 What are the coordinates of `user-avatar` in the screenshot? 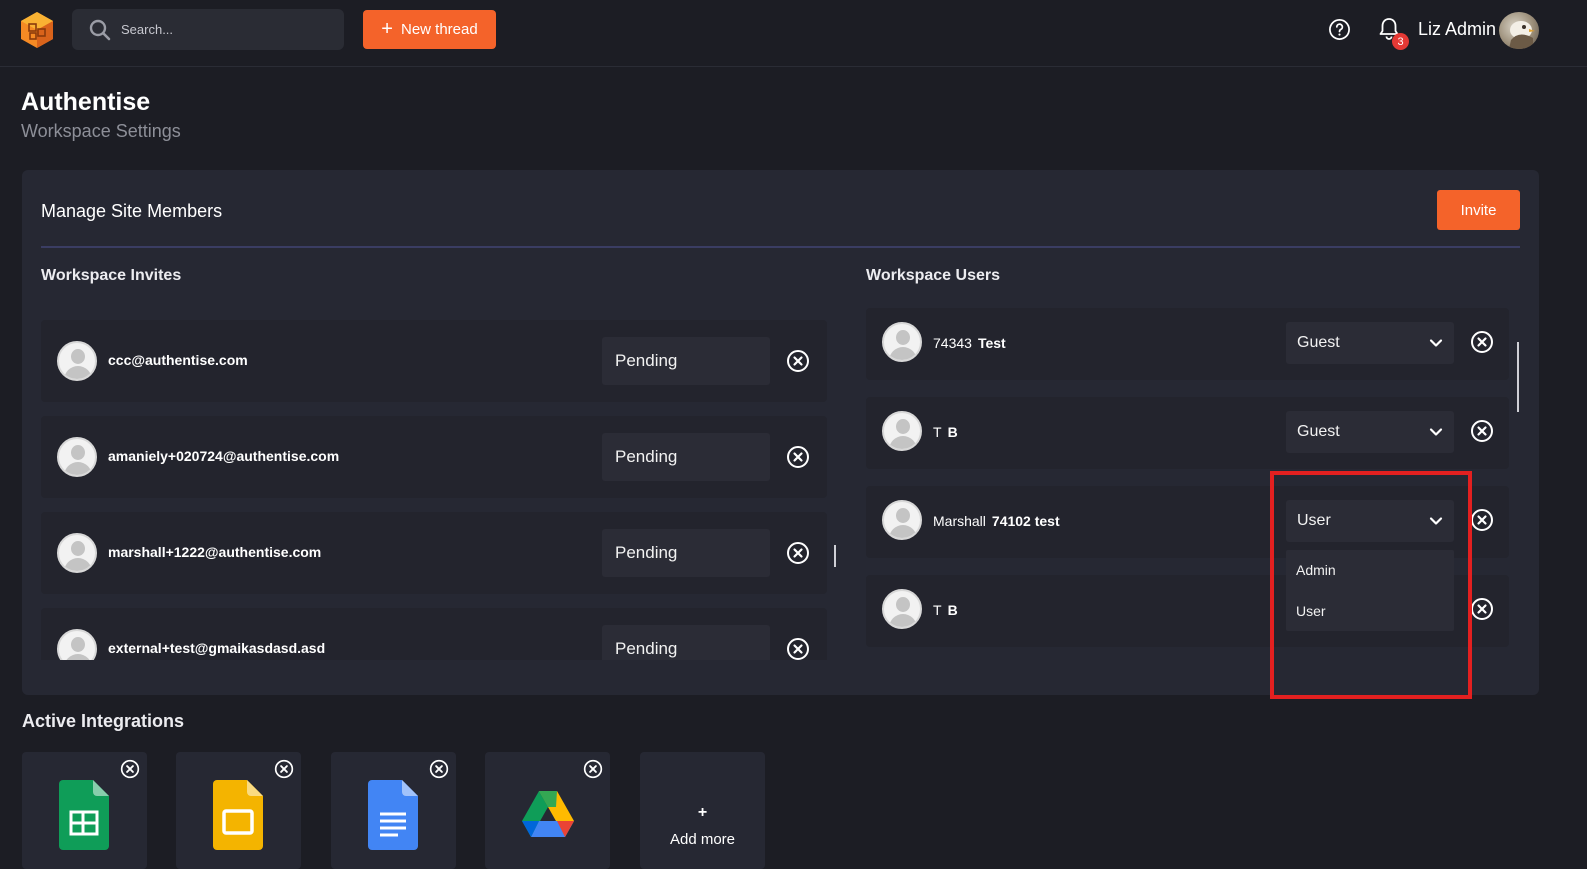 It's located at (1519, 30).